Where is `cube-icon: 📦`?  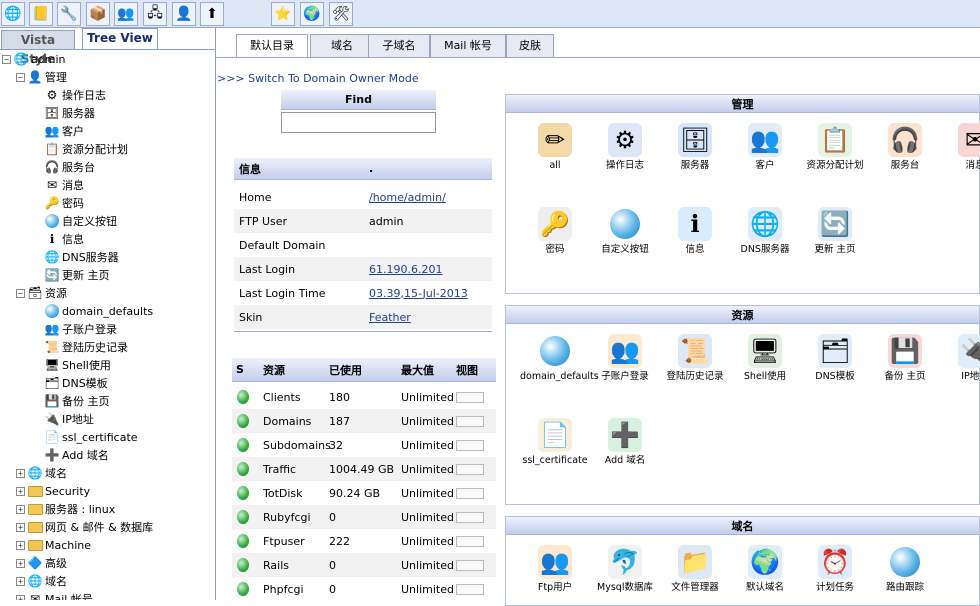
cube-icon: 📦 is located at coordinates (98, 14).